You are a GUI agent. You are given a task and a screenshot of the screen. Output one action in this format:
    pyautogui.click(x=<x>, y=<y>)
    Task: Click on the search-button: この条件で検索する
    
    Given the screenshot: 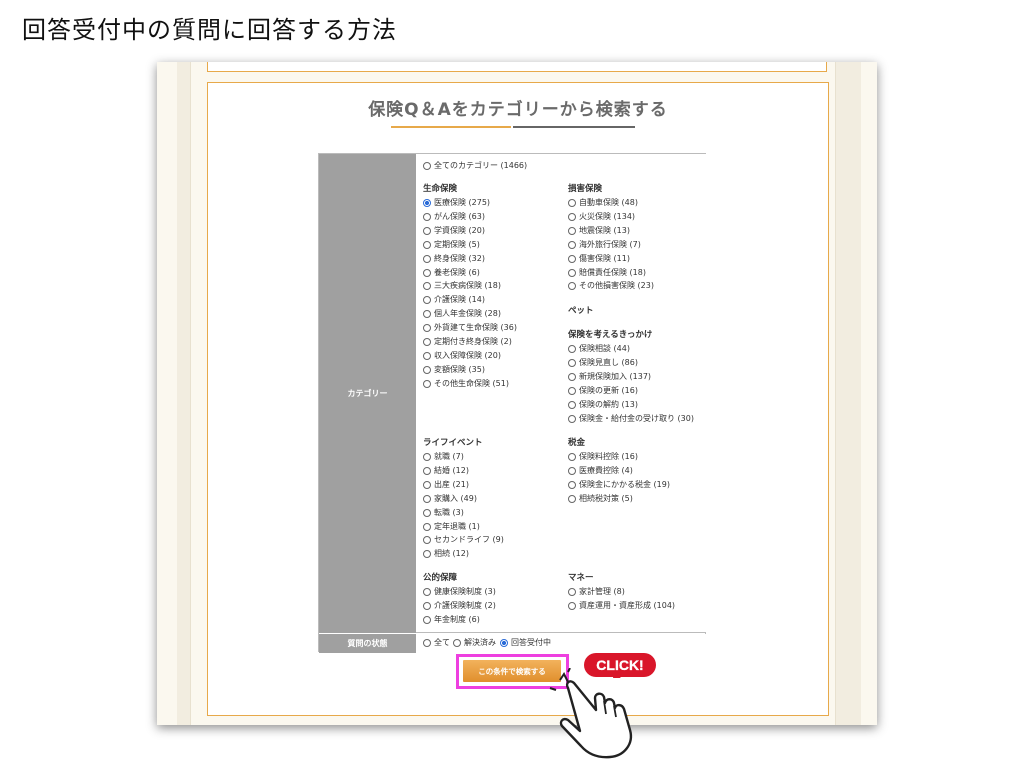 What is the action you would take?
    pyautogui.click(x=512, y=671)
    